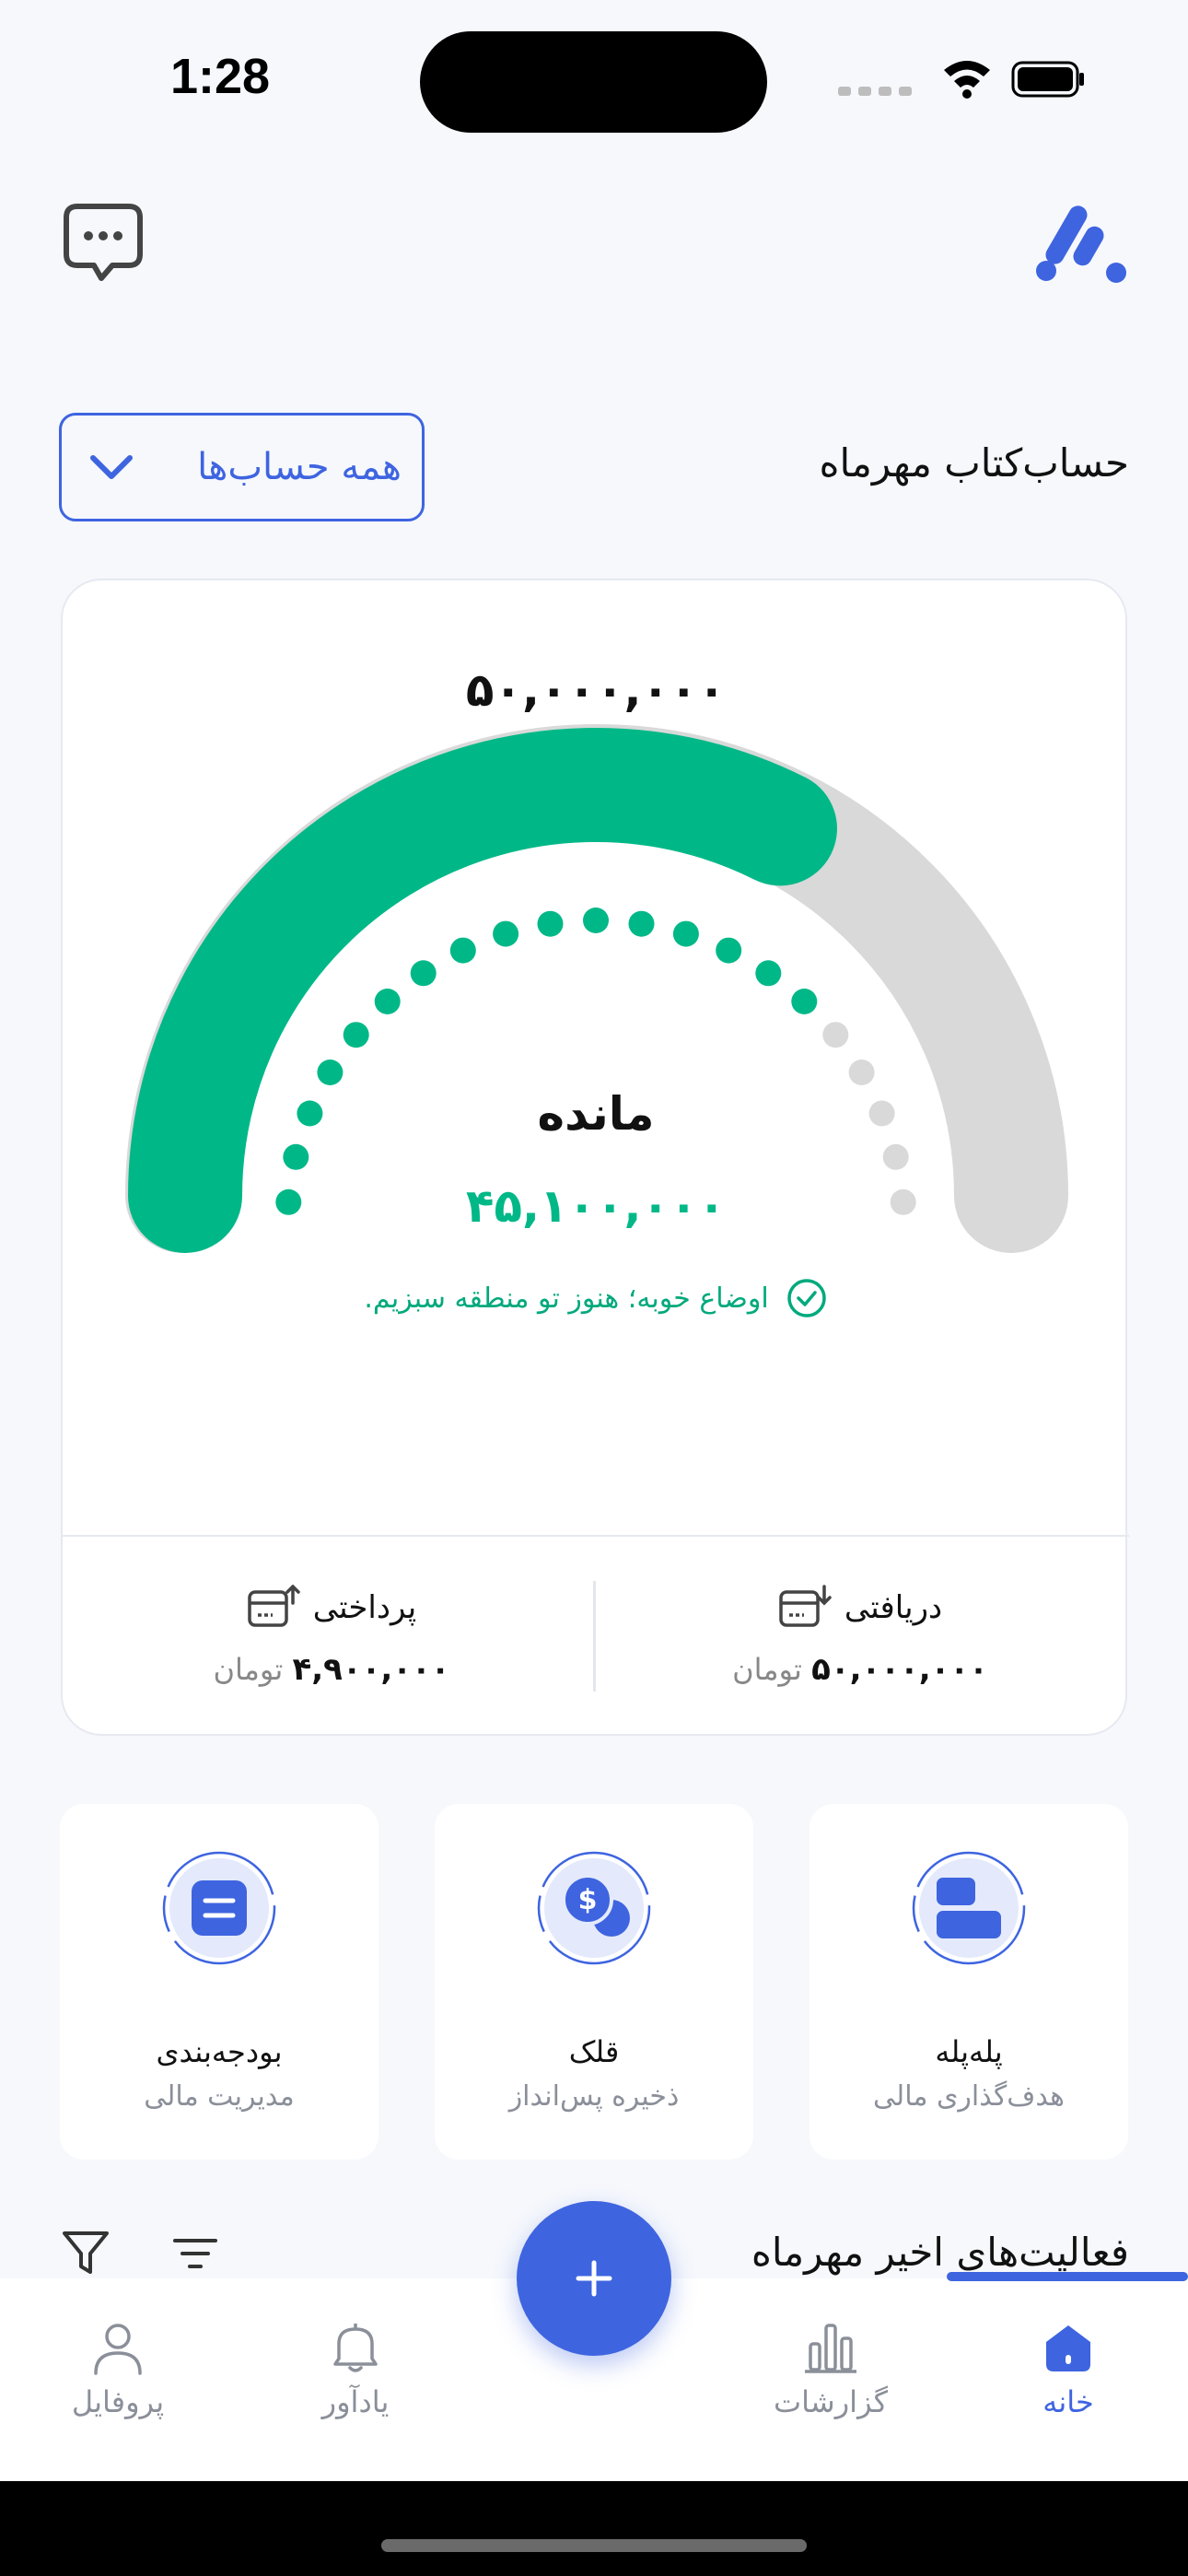 The height and width of the screenshot is (2576, 1188). What do you see at coordinates (118, 2401) in the screenshot?
I see `tab-profile-label: پروفایل` at bounding box center [118, 2401].